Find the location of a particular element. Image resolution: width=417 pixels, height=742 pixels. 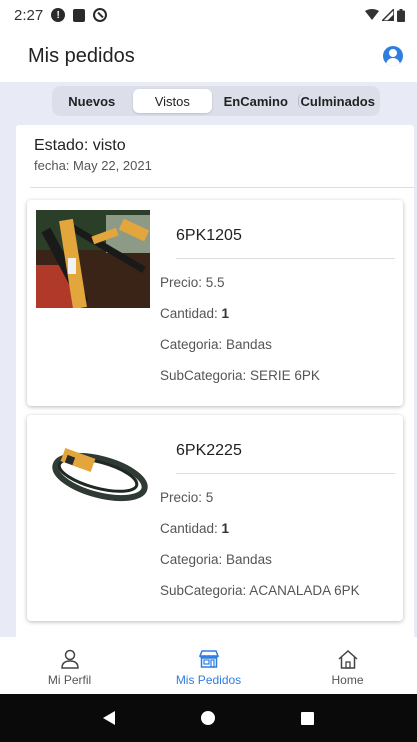

nav-tab-profile: Mi Perfil is located at coordinates (69, 665).